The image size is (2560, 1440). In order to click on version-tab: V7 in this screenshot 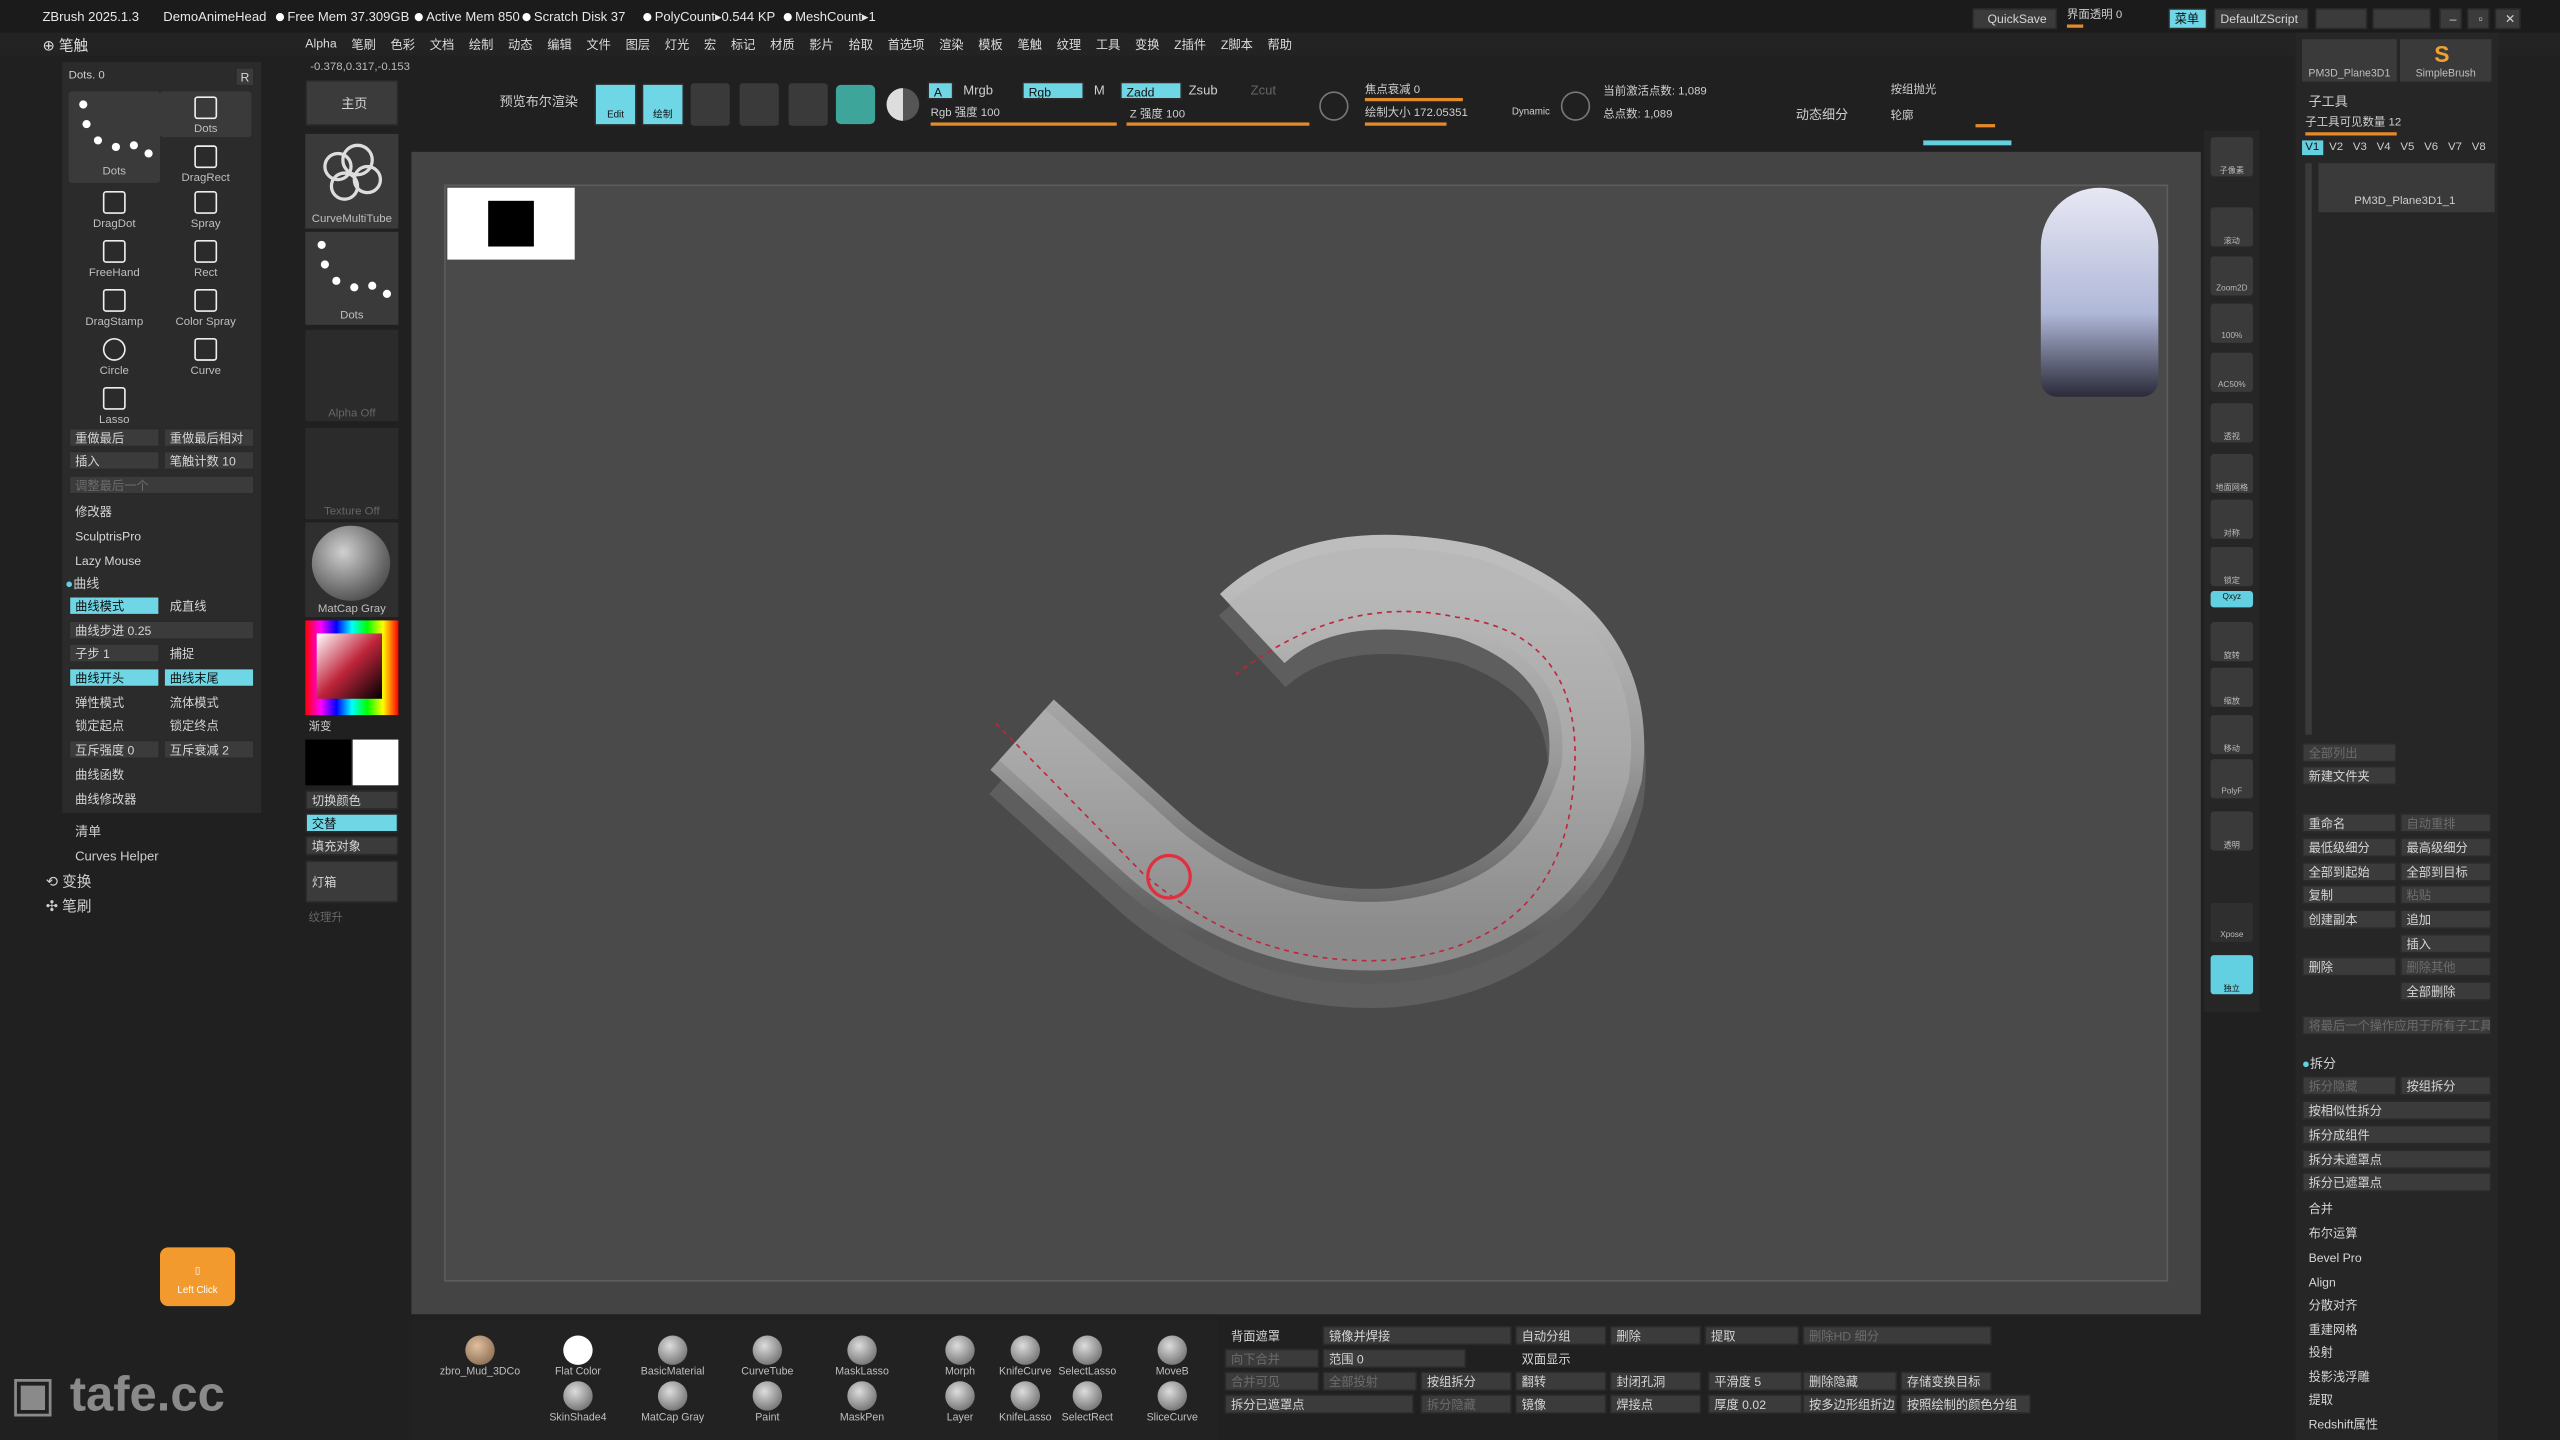, I will do `click(2455, 147)`.